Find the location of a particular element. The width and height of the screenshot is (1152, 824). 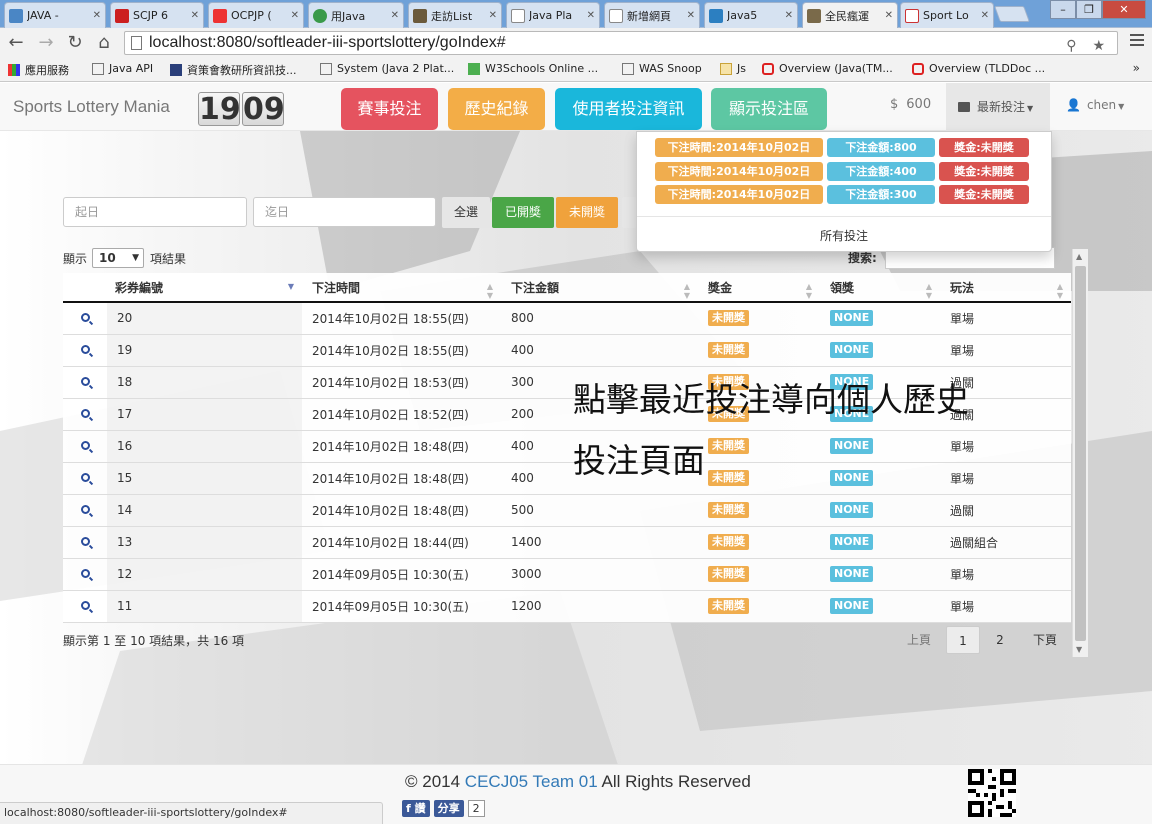

play-type-cell: 單場 is located at coordinates (1005, 574).